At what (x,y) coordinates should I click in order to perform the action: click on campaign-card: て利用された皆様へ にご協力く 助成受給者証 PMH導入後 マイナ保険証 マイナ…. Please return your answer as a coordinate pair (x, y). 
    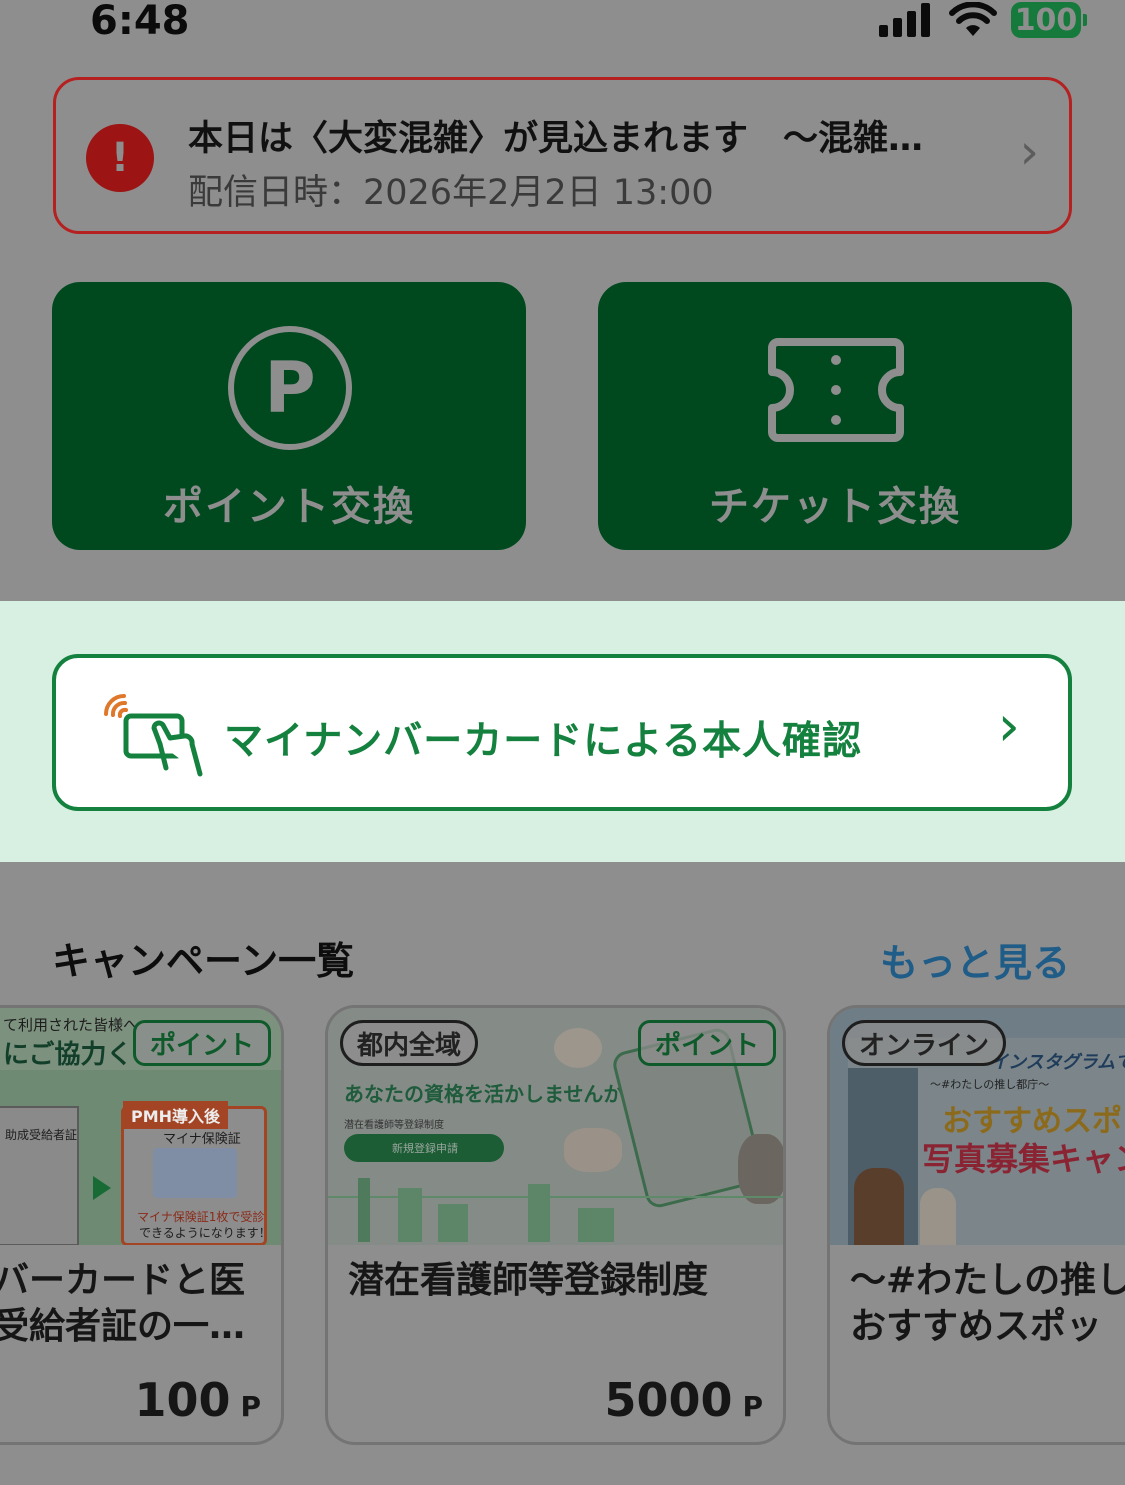
    Looking at the image, I should click on (142, 1225).